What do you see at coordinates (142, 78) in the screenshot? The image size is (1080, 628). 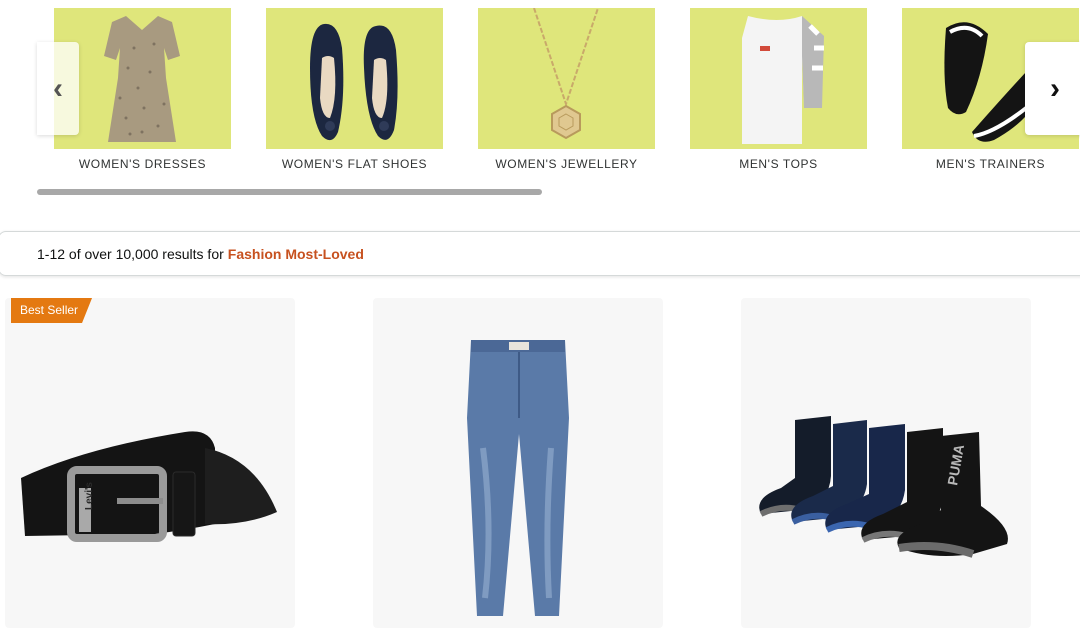 I see `dress-image` at bounding box center [142, 78].